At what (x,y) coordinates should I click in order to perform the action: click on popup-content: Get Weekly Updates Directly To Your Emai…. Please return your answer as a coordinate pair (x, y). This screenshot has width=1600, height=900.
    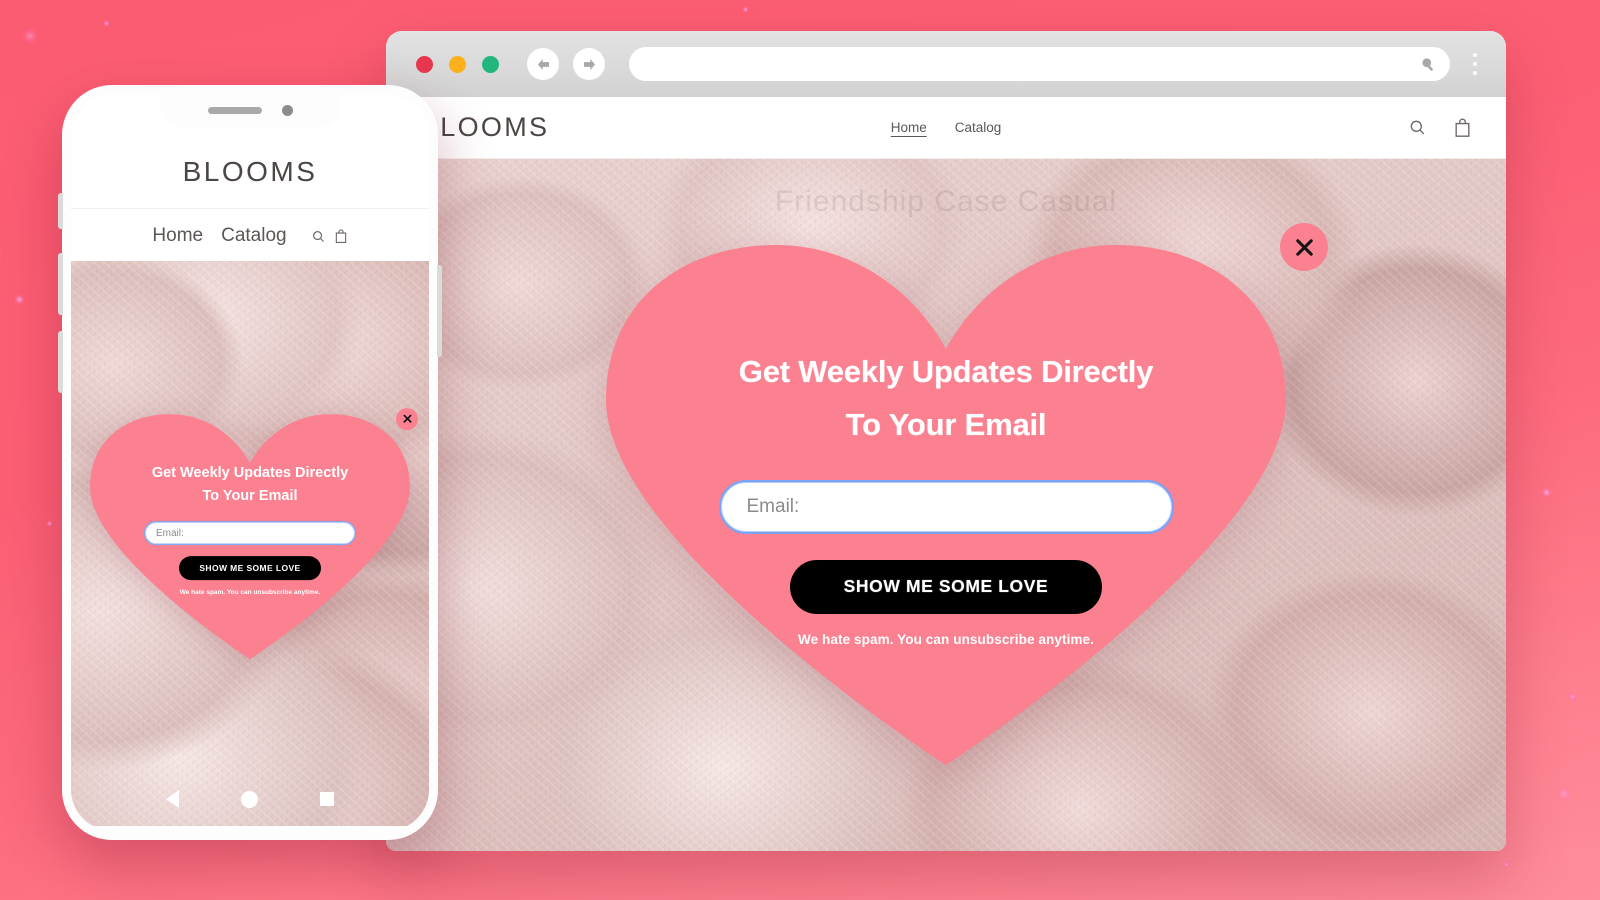
    Looking at the image, I should click on (946, 496).